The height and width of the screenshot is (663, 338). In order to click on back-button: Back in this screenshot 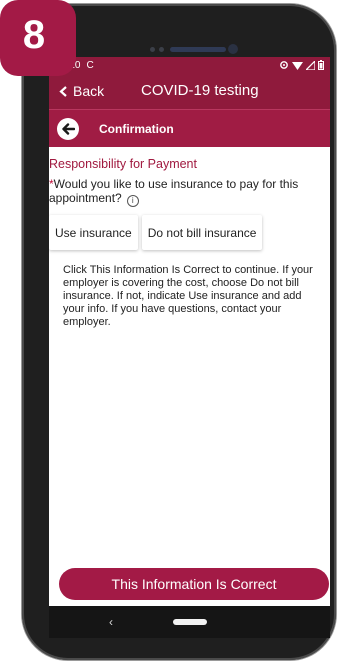, I will do `click(76, 91)`.